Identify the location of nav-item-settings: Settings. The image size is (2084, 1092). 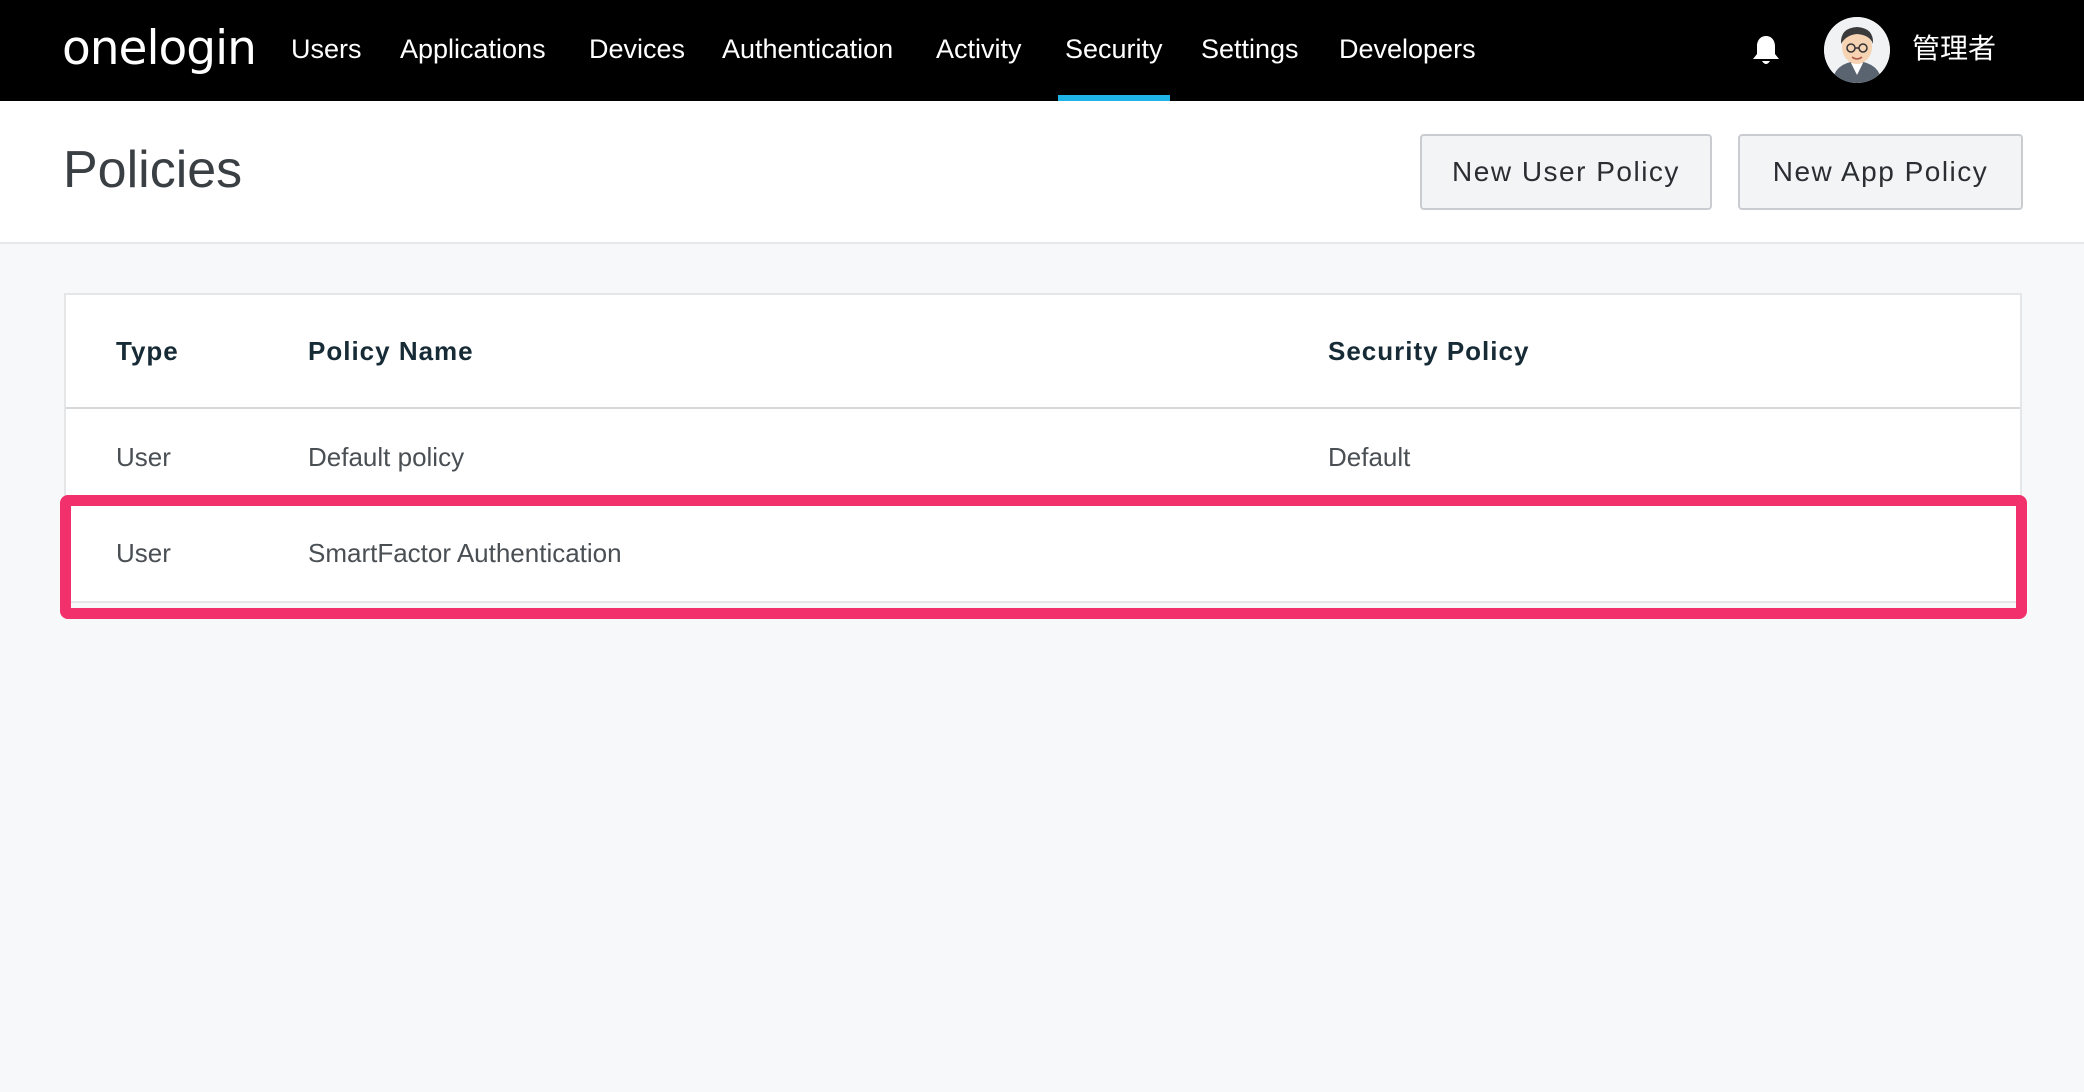
(1250, 50).